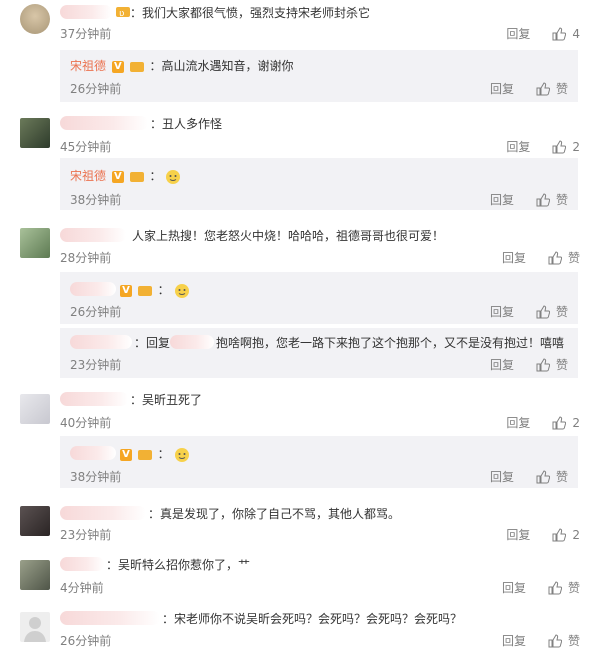  I want to click on like-count: 4, so click(576, 34).